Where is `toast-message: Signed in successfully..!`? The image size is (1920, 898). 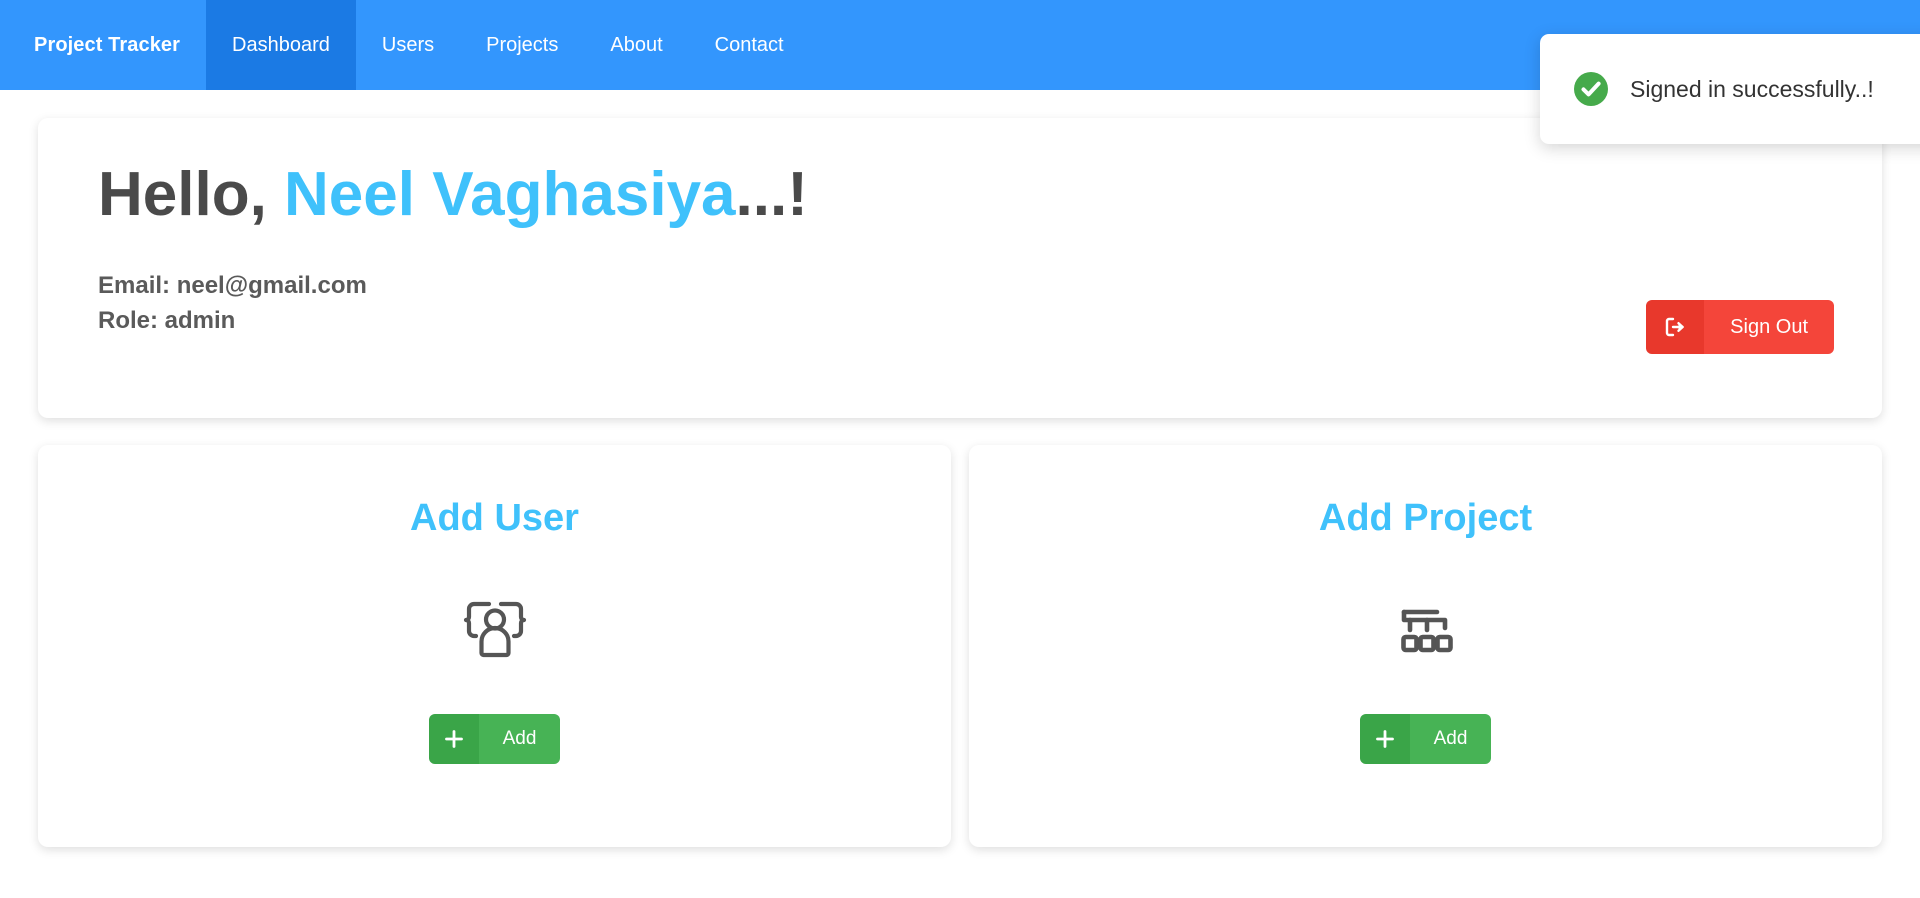
toast-message: Signed in successfully..! is located at coordinates (1752, 88).